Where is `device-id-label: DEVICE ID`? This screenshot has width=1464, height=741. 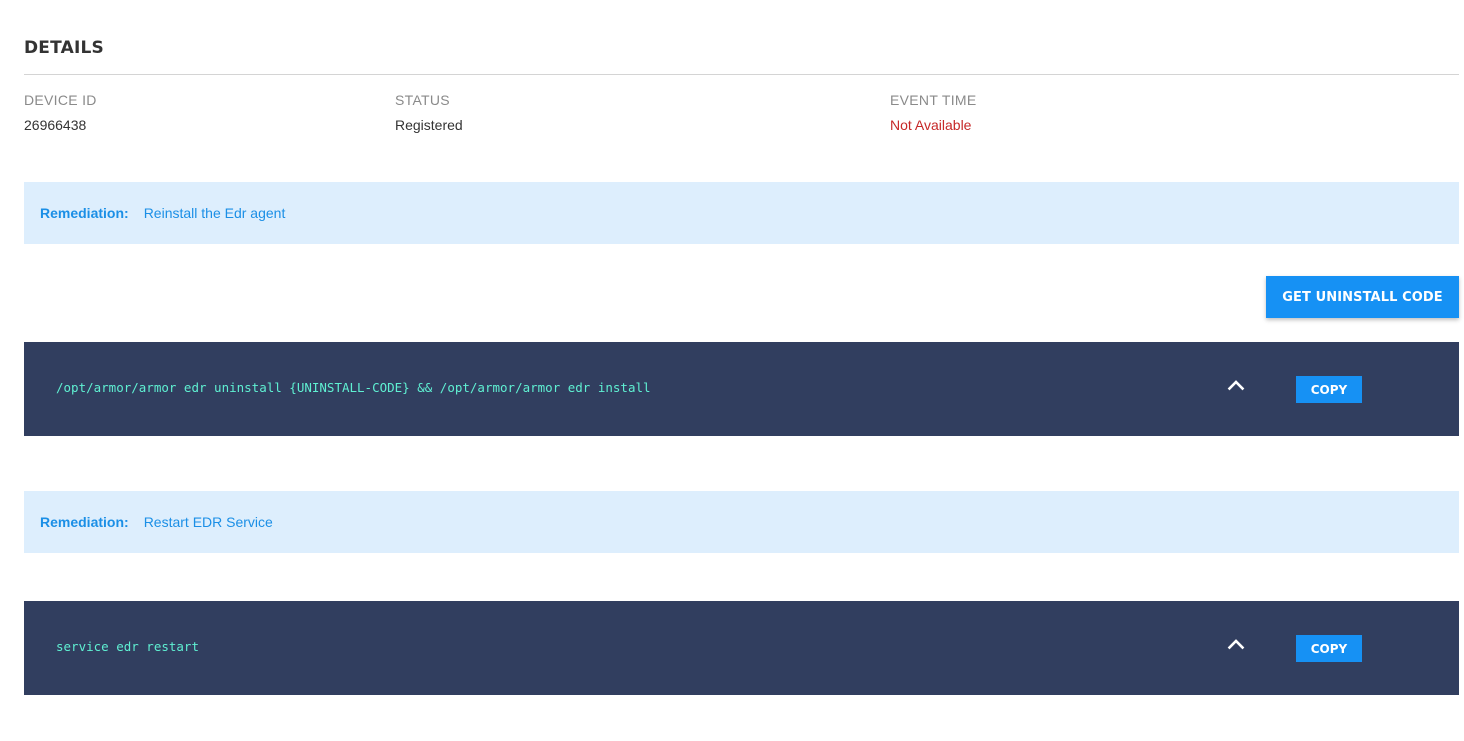 device-id-label: DEVICE ID is located at coordinates (60, 100).